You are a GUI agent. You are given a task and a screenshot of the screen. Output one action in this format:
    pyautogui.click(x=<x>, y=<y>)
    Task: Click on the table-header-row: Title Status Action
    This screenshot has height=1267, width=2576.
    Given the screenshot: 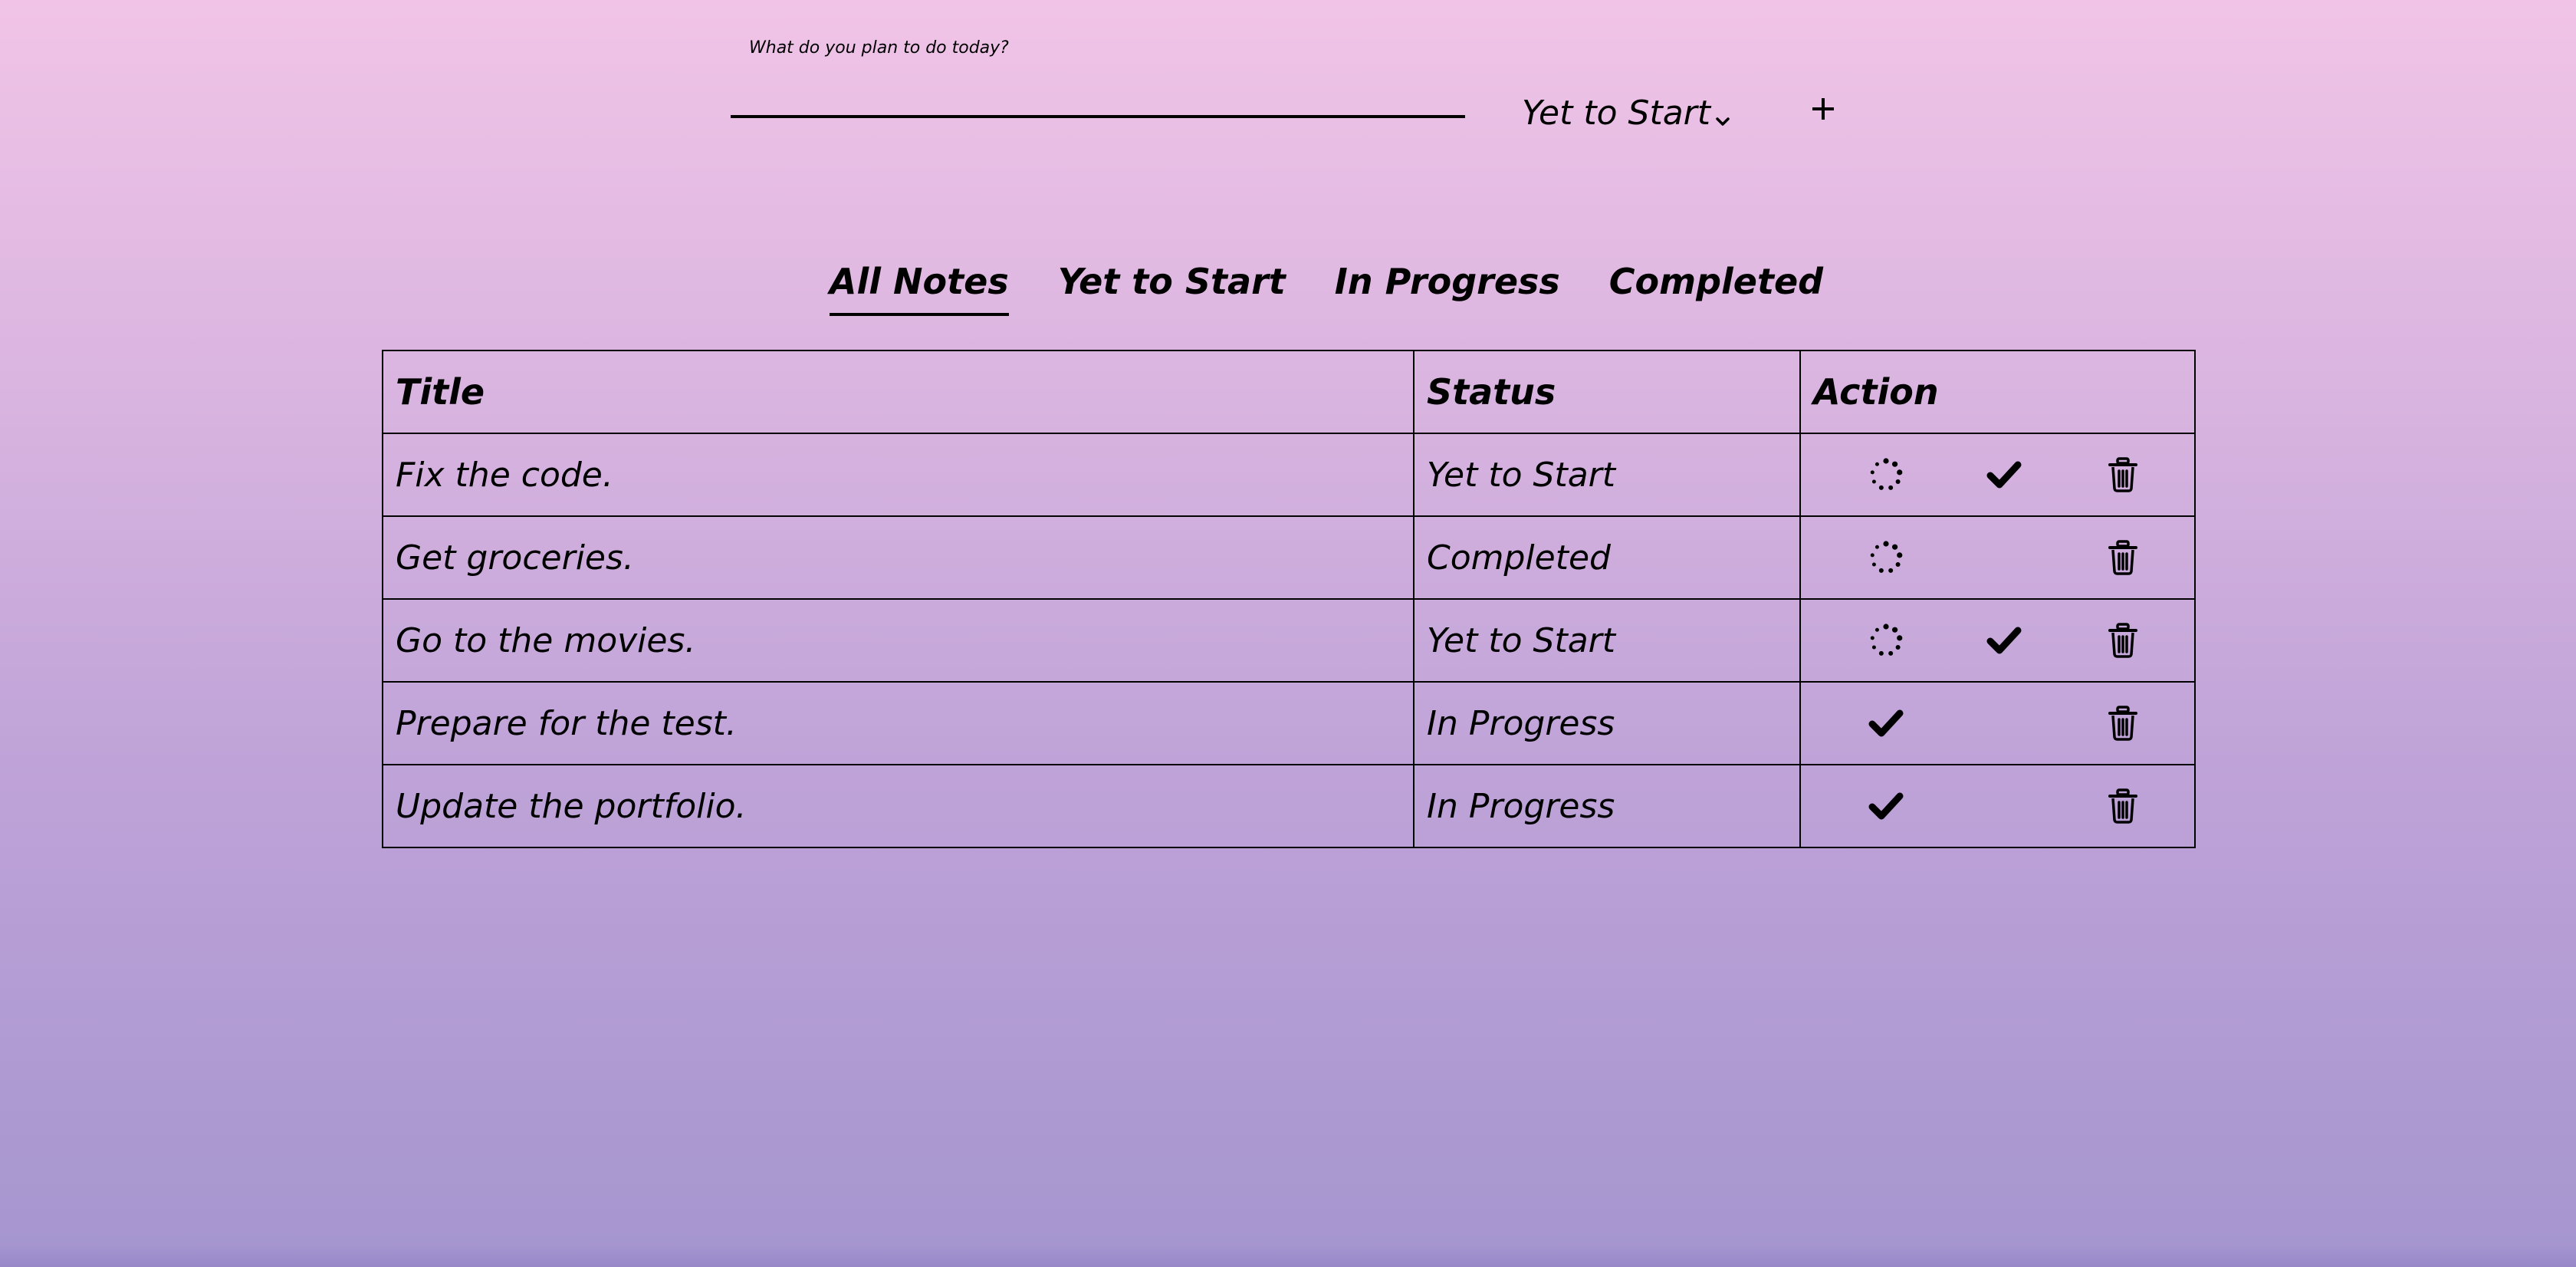 What is the action you would take?
    pyautogui.click(x=1289, y=392)
    